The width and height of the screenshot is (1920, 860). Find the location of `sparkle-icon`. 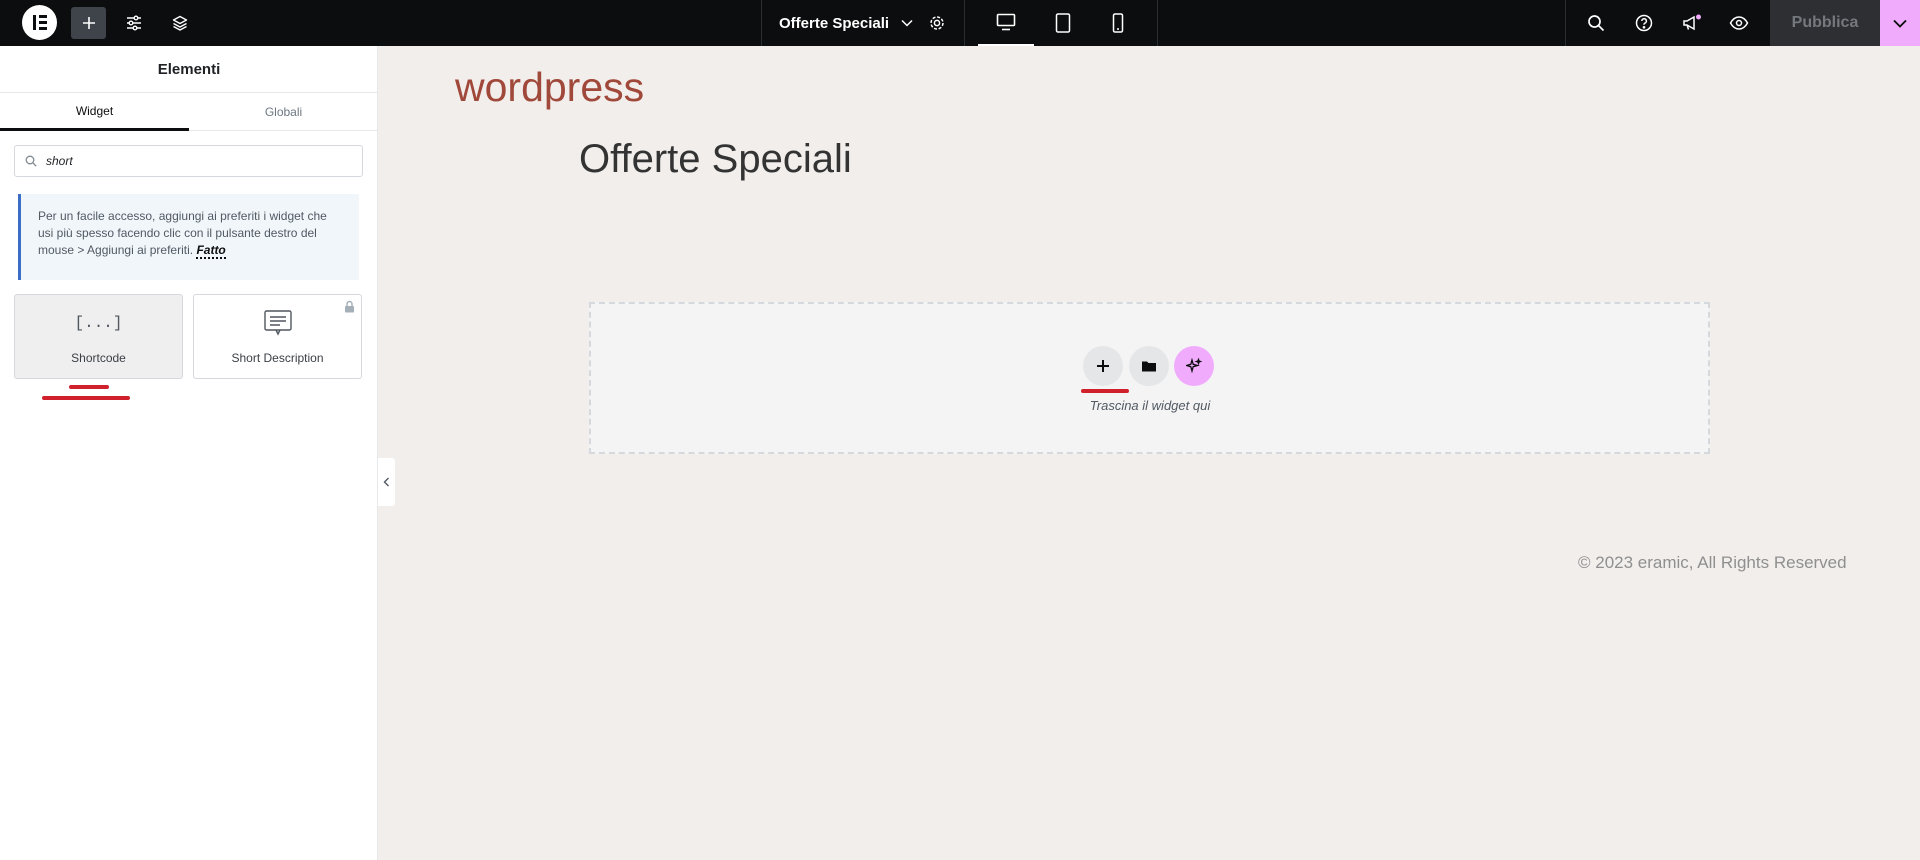

sparkle-icon is located at coordinates (1194, 366).